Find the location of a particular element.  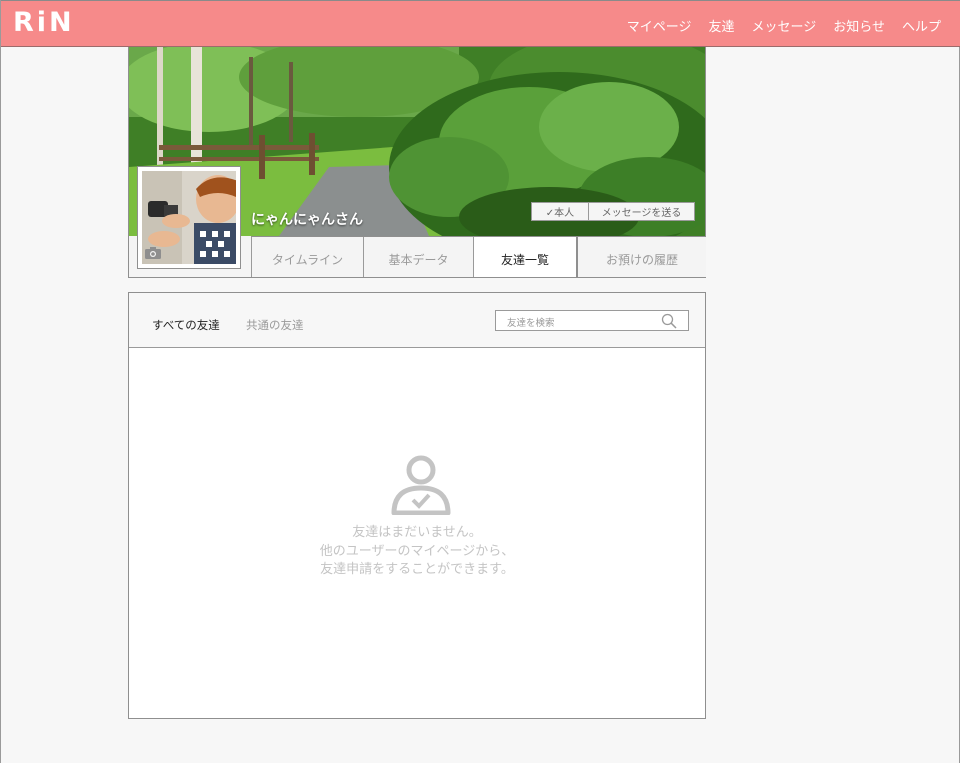

profile-username: にゃんにゃんさん is located at coordinates (307, 220).